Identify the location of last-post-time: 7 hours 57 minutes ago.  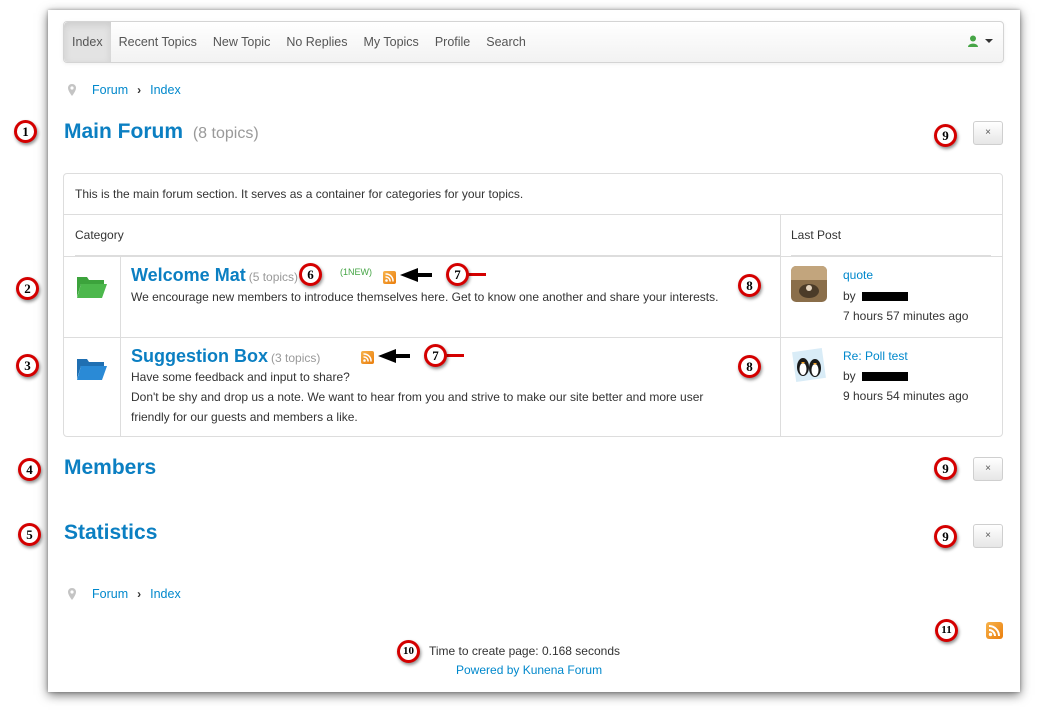
(906, 316).